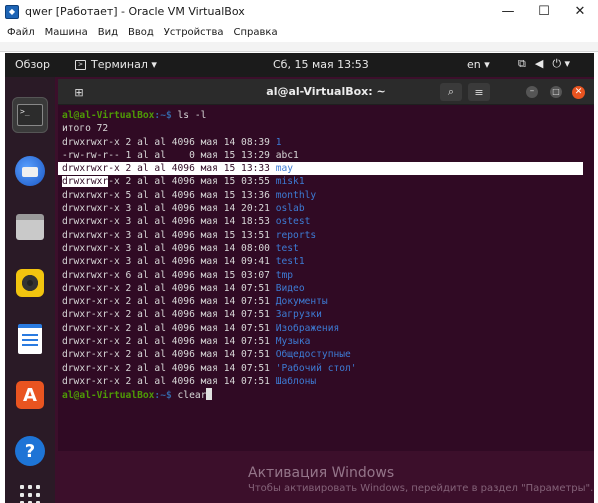  Describe the element at coordinates (479, 92) in the screenshot. I see `hamburger-menu-icon: ≡` at that location.